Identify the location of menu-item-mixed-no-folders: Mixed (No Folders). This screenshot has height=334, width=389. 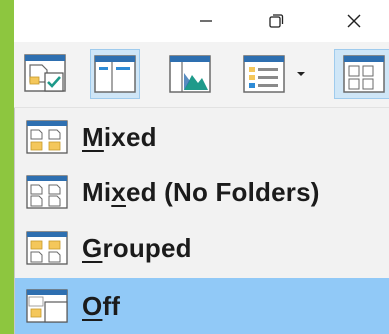
(202, 192).